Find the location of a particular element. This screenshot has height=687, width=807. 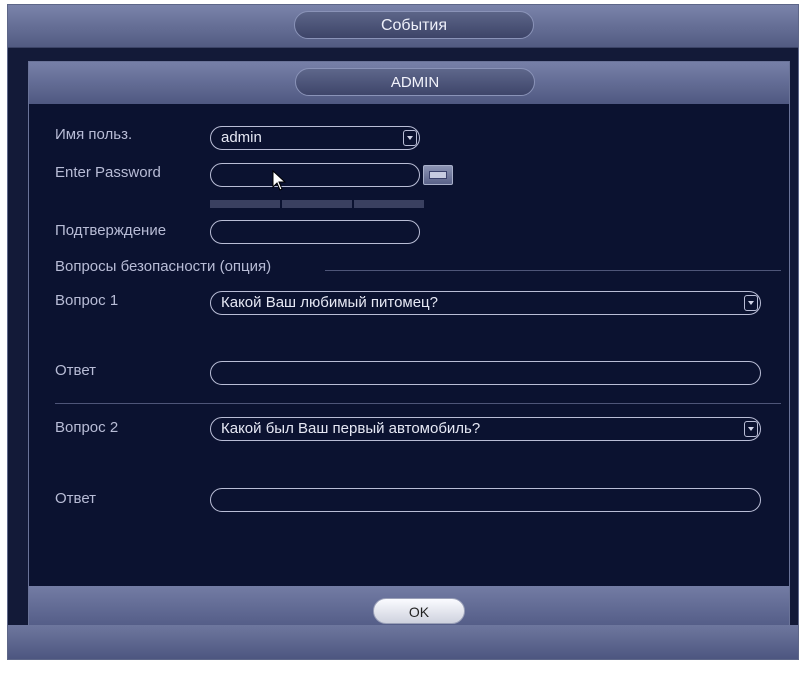

username-value: admin is located at coordinates (241, 137).